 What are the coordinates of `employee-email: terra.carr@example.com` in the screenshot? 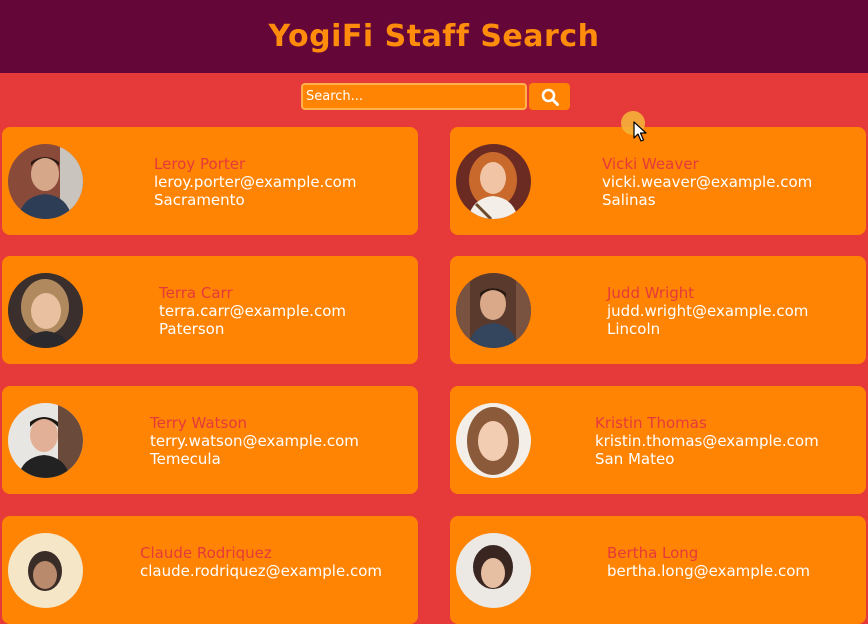 It's located at (253, 311).